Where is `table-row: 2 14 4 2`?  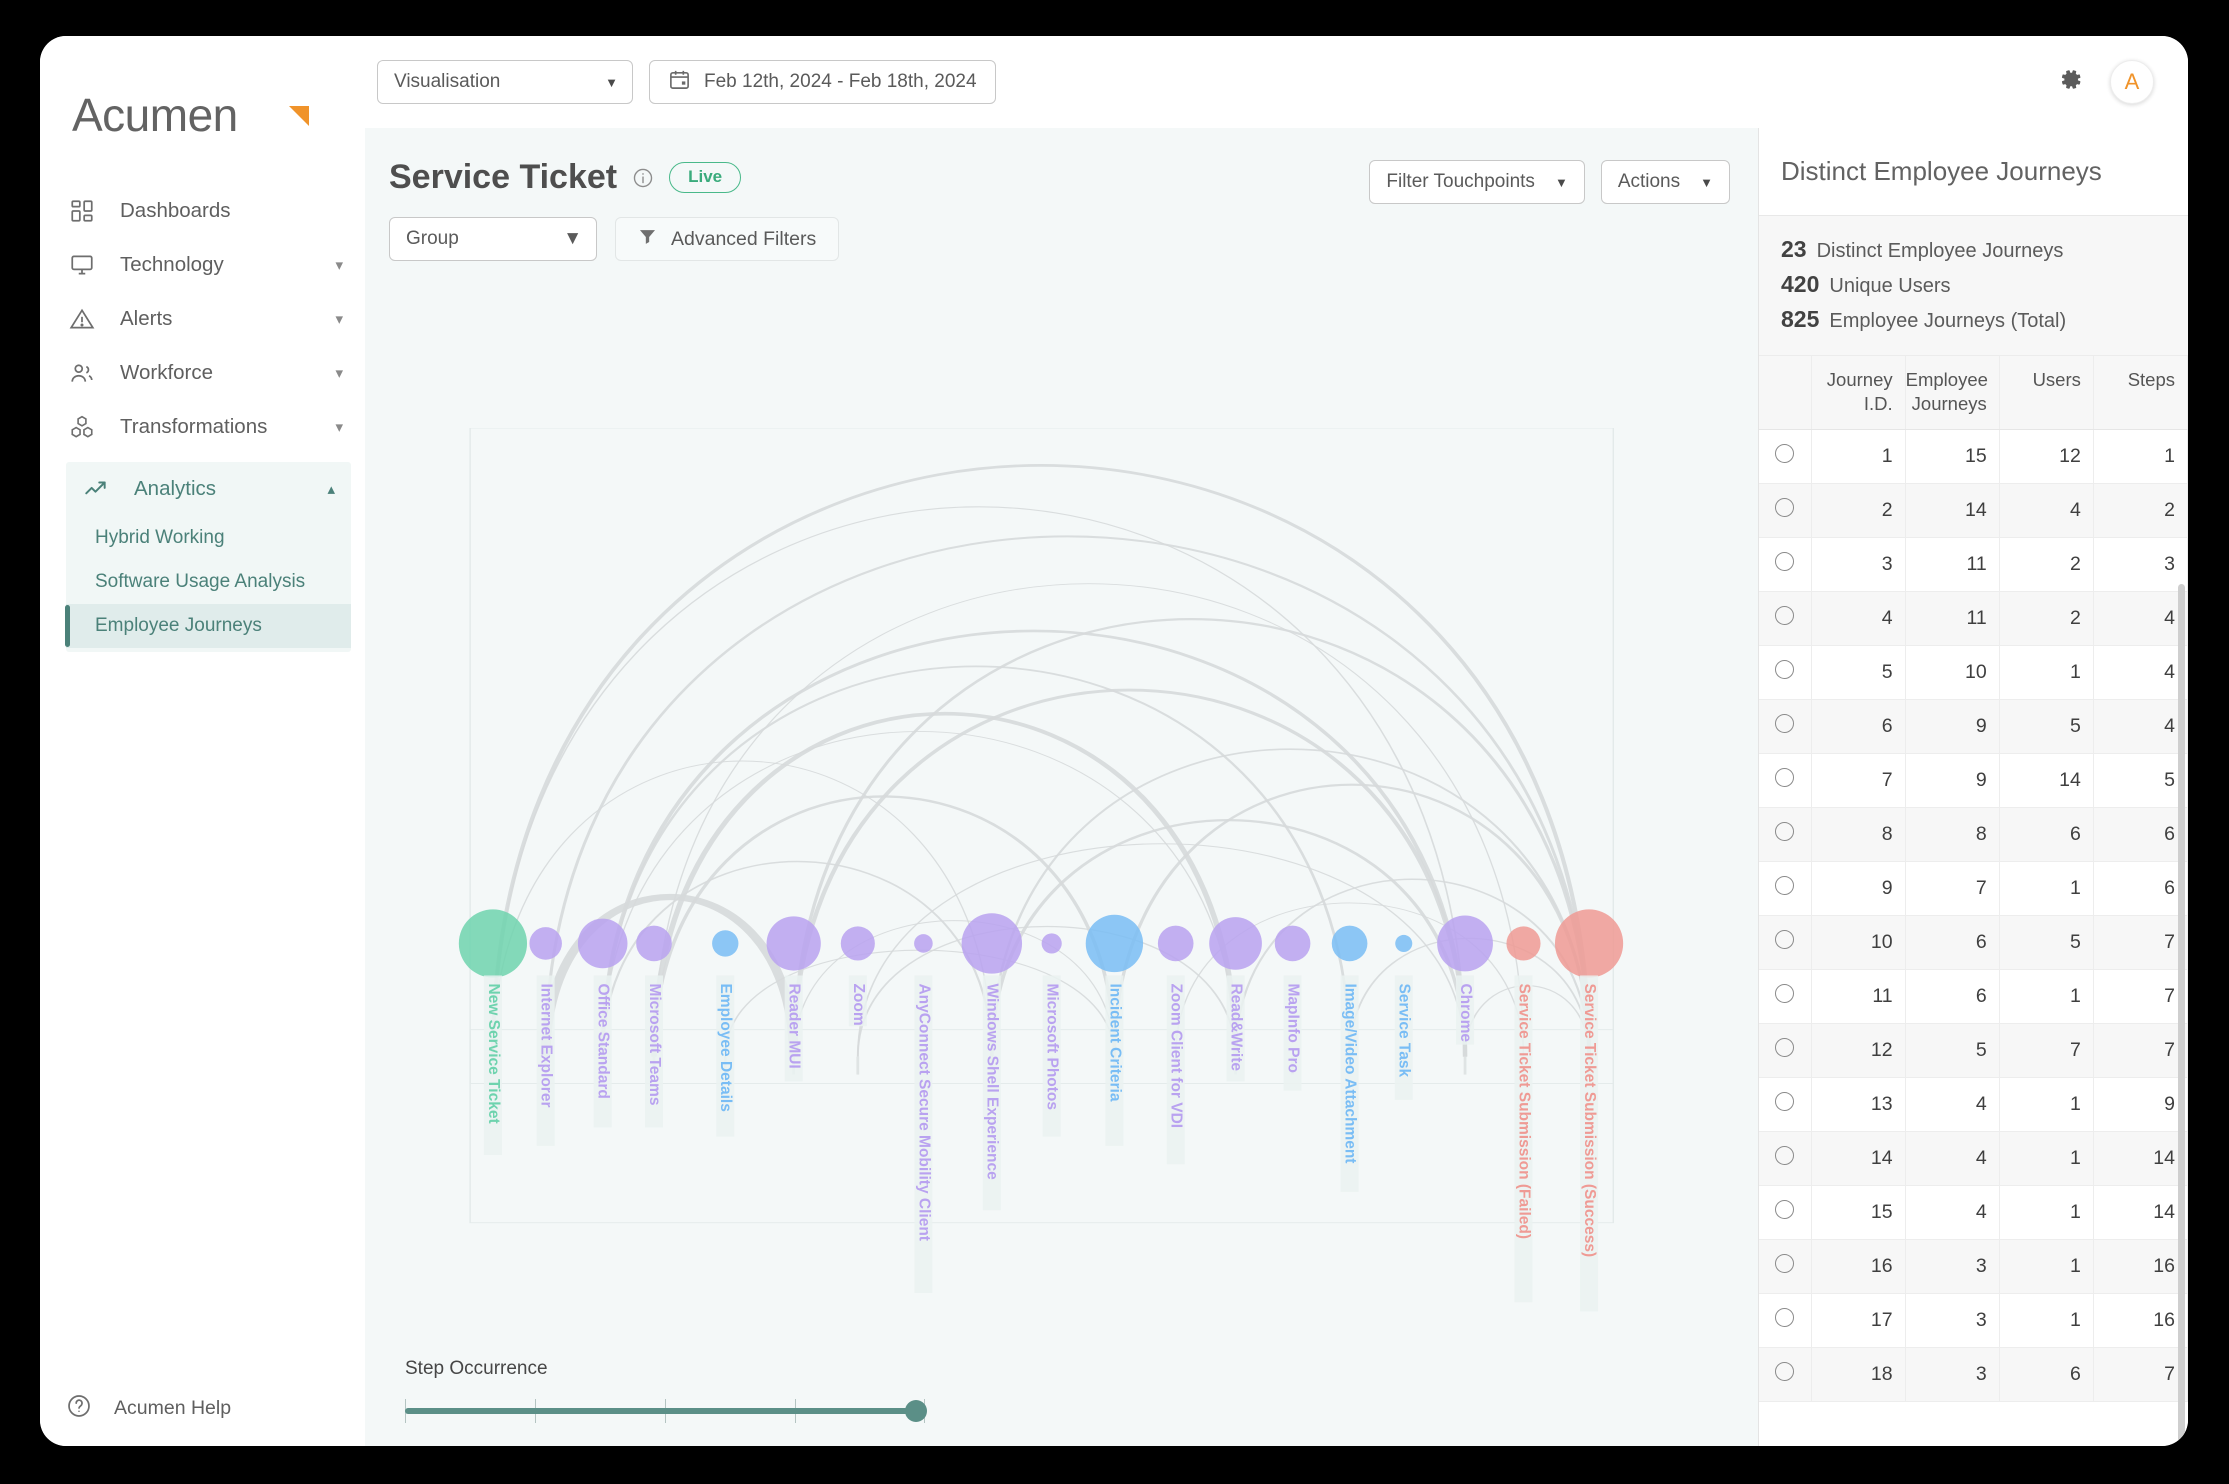
table-row: 2 14 4 2 is located at coordinates (1973, 510).